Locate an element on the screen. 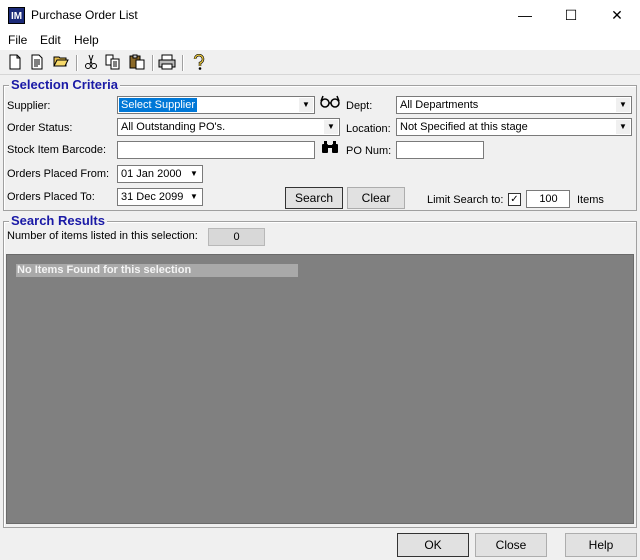  order-status-select-value: All Outstanding PO's. is located at coordinates (173, 127).